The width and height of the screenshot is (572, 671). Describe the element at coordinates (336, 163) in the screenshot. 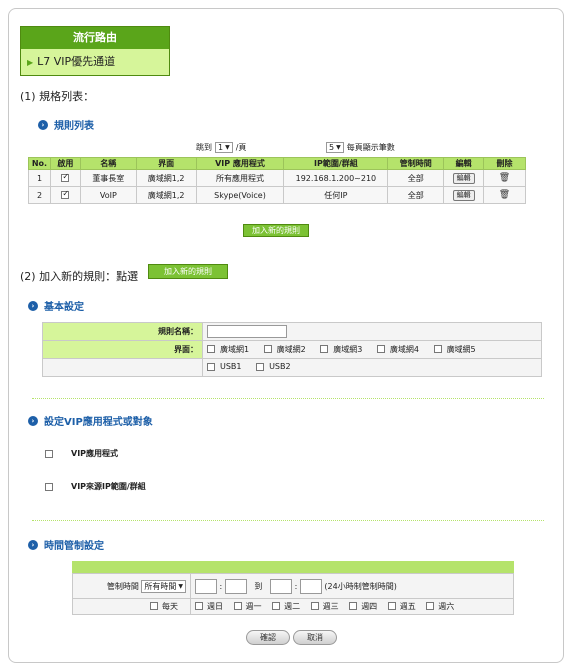

I see `col-ip: IP範圍/群組` at that location.